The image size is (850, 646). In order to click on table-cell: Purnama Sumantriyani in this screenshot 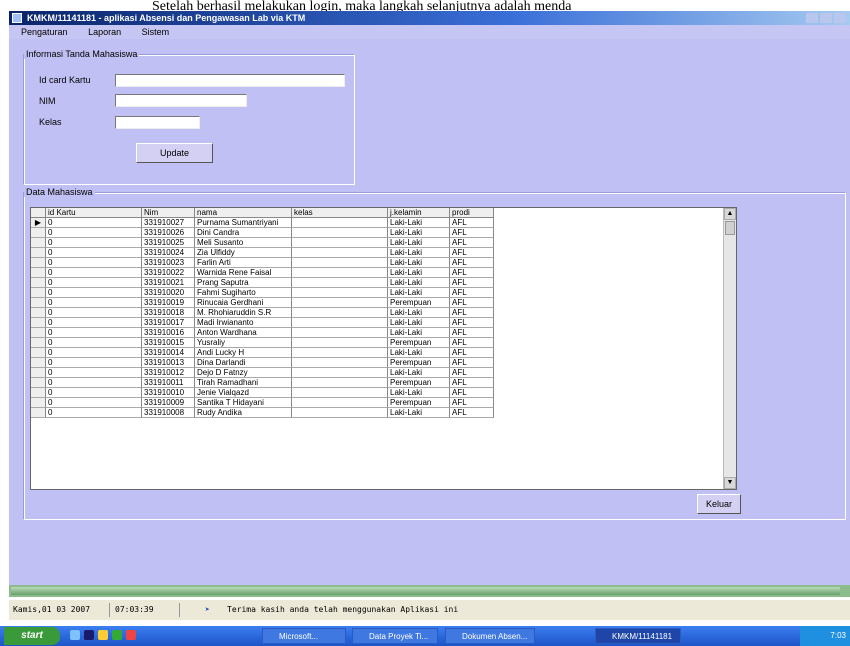, I will do `click(243, 223)`.